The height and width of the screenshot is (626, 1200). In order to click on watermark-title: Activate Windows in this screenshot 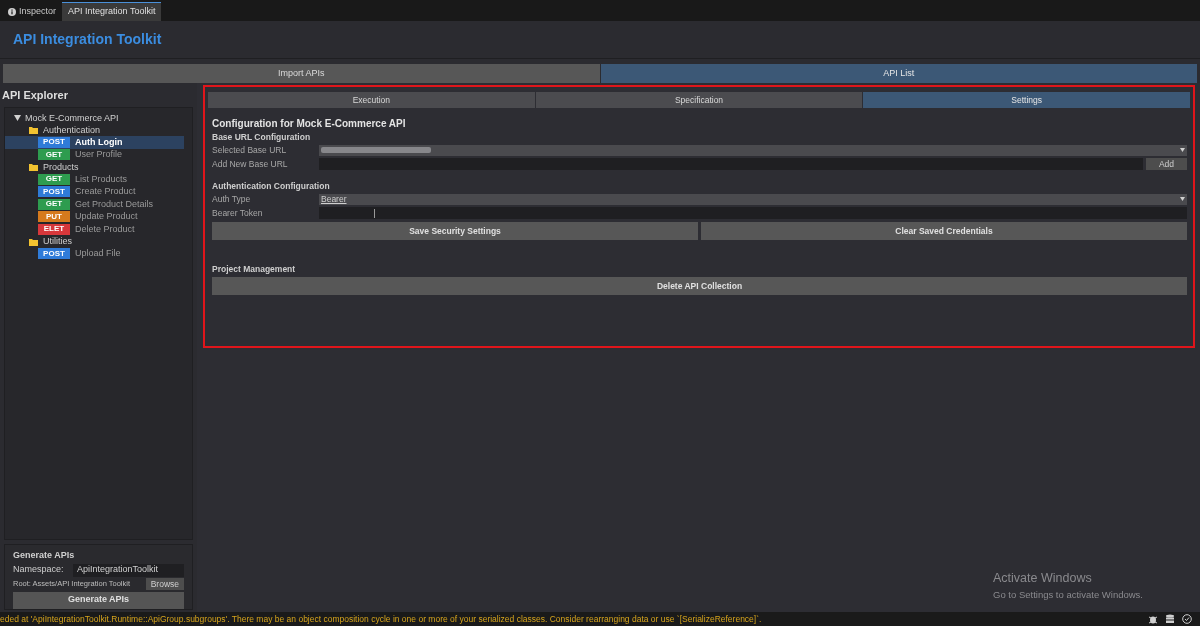, I will do `click(1043, 578)`.